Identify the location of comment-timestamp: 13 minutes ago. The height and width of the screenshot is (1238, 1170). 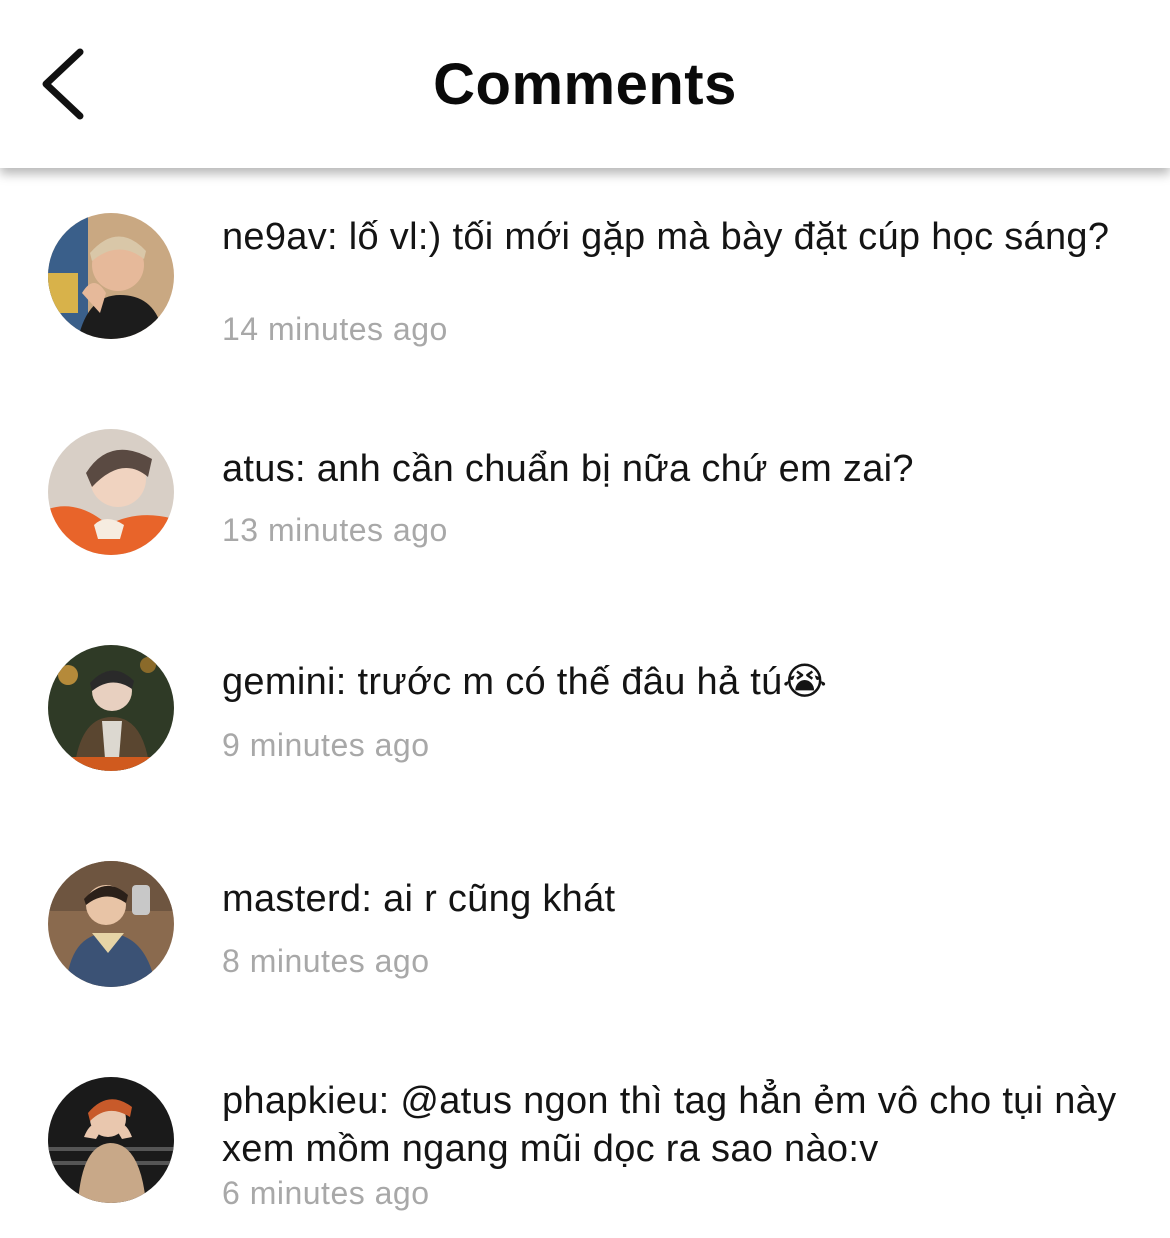
(335, 530).